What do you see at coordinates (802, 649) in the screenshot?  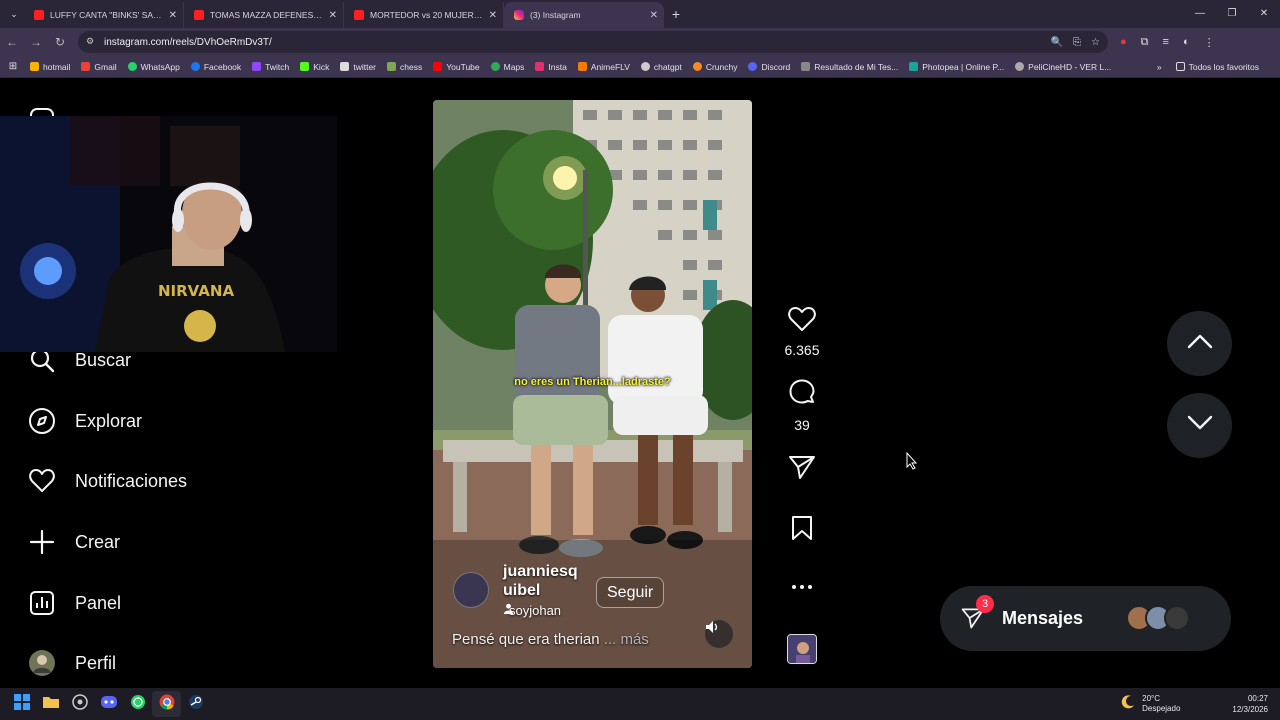 I see `audio-thumbnail` at bounding box center [802, 649].